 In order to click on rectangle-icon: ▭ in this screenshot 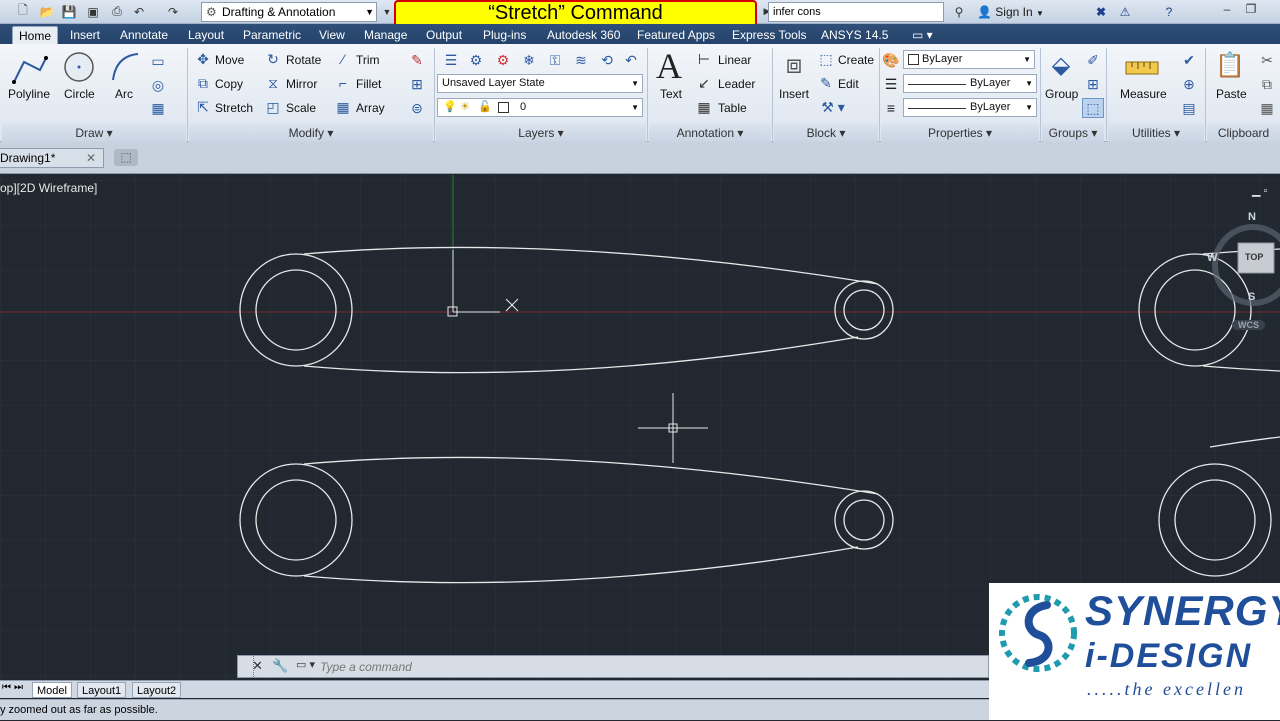, I will do `click(158, 61)`.